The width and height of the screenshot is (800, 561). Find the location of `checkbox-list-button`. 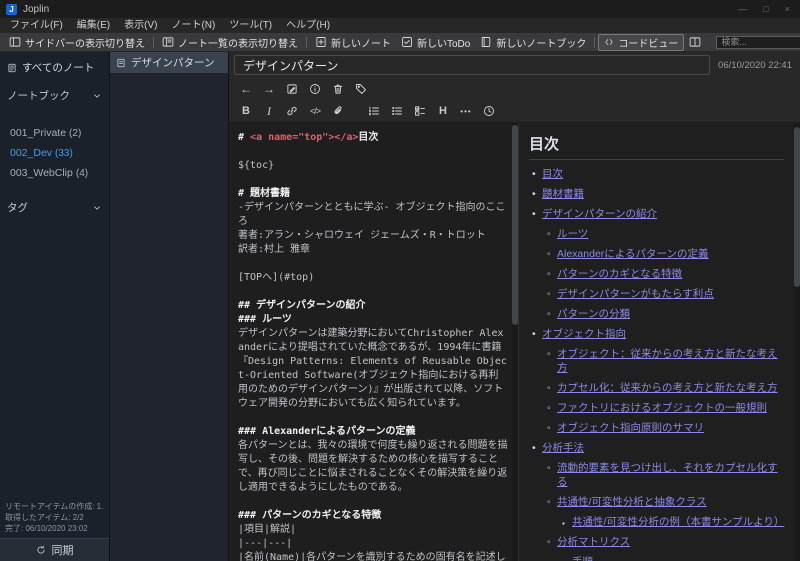

checkbox-list-button is located at coordinates (420, 111).